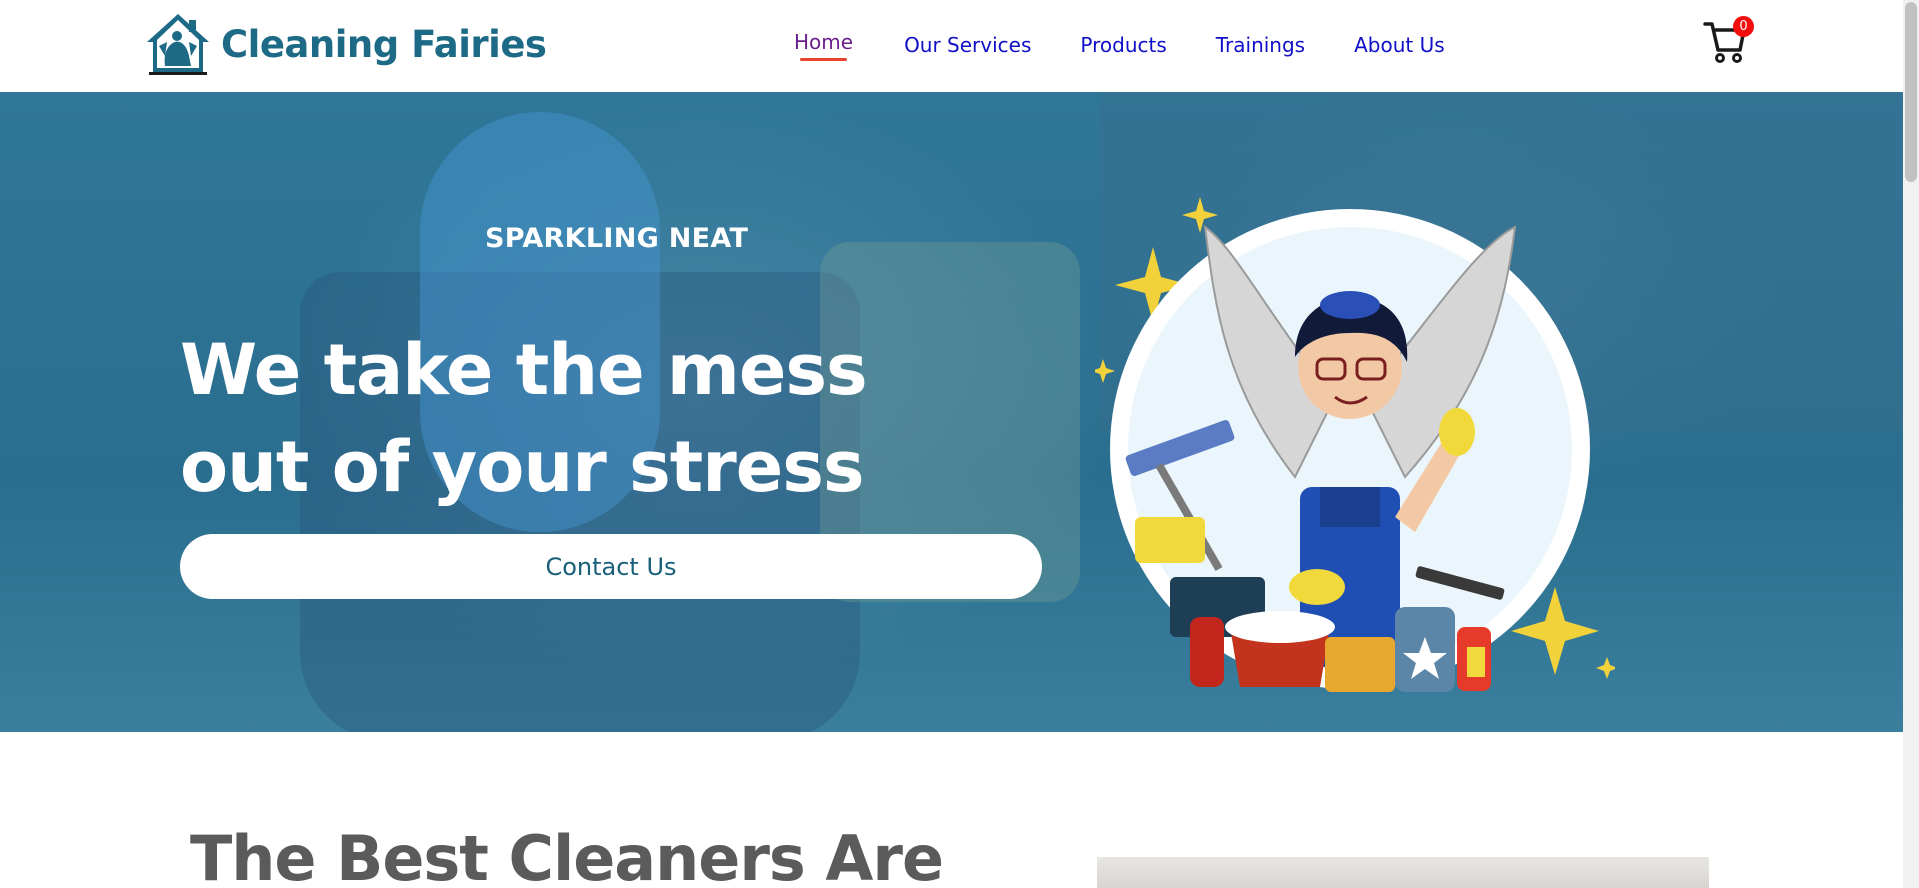 The width and height of the screenshot is (1919, 888). I want to click on contact-us-button: Contact Us, so click(611, 566).